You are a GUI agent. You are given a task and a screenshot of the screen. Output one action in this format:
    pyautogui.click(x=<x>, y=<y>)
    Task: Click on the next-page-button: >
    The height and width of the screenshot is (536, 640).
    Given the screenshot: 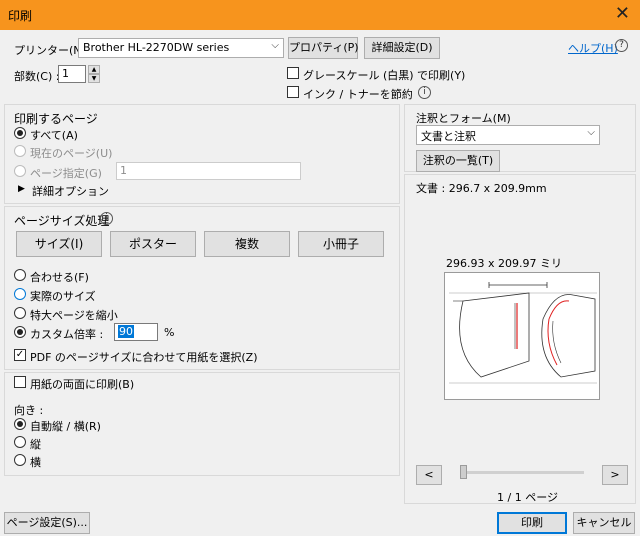 What is the action you would take?
    pyautogui.click(x=615, y=475)
    